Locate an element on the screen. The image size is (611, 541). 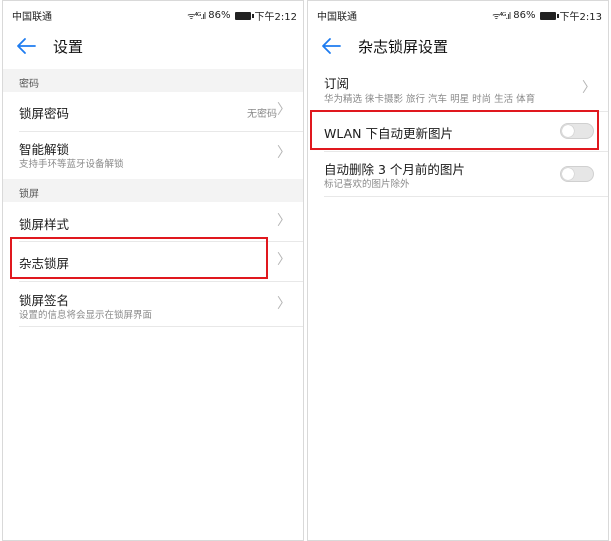
list-item-magazine-lockscreen: 杂志锁屏 〉 is located at coordinates (153, 261).